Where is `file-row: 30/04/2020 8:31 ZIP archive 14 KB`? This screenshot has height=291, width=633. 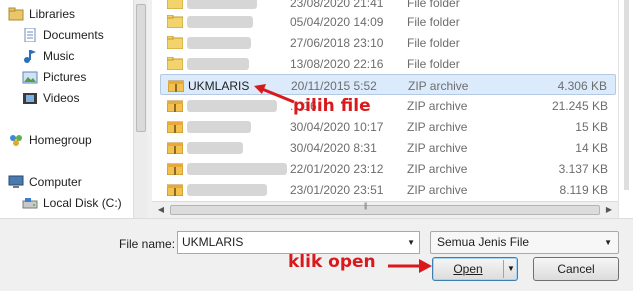
file-row: 30/04/2020 8:31 ZIP archive 14 KB is located at coordinates (388, 147).